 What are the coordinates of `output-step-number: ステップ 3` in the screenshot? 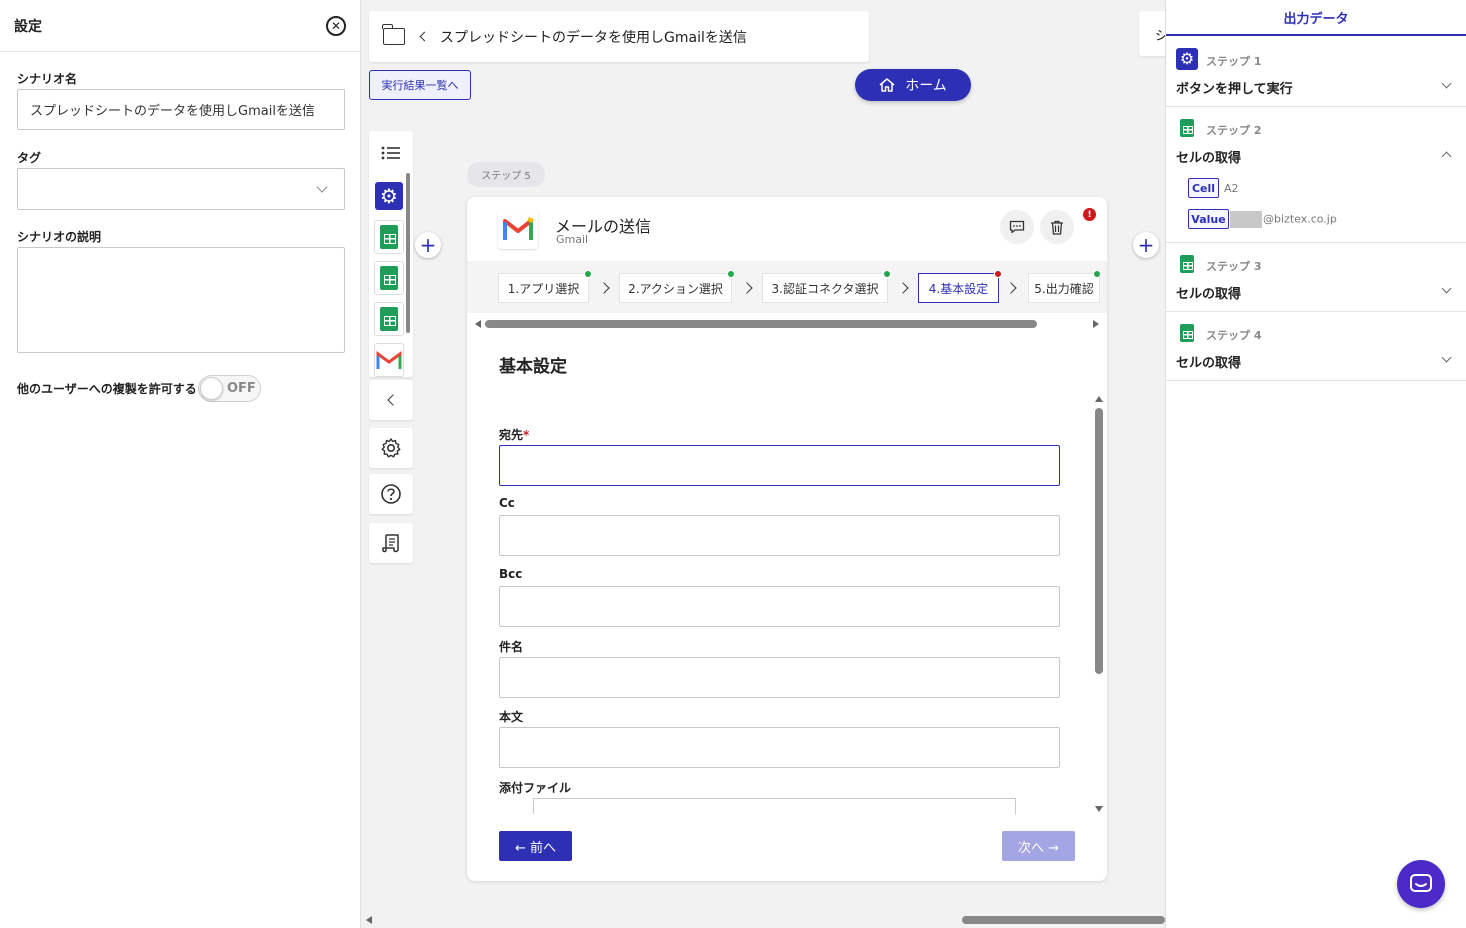 It's located at (1234, 266).